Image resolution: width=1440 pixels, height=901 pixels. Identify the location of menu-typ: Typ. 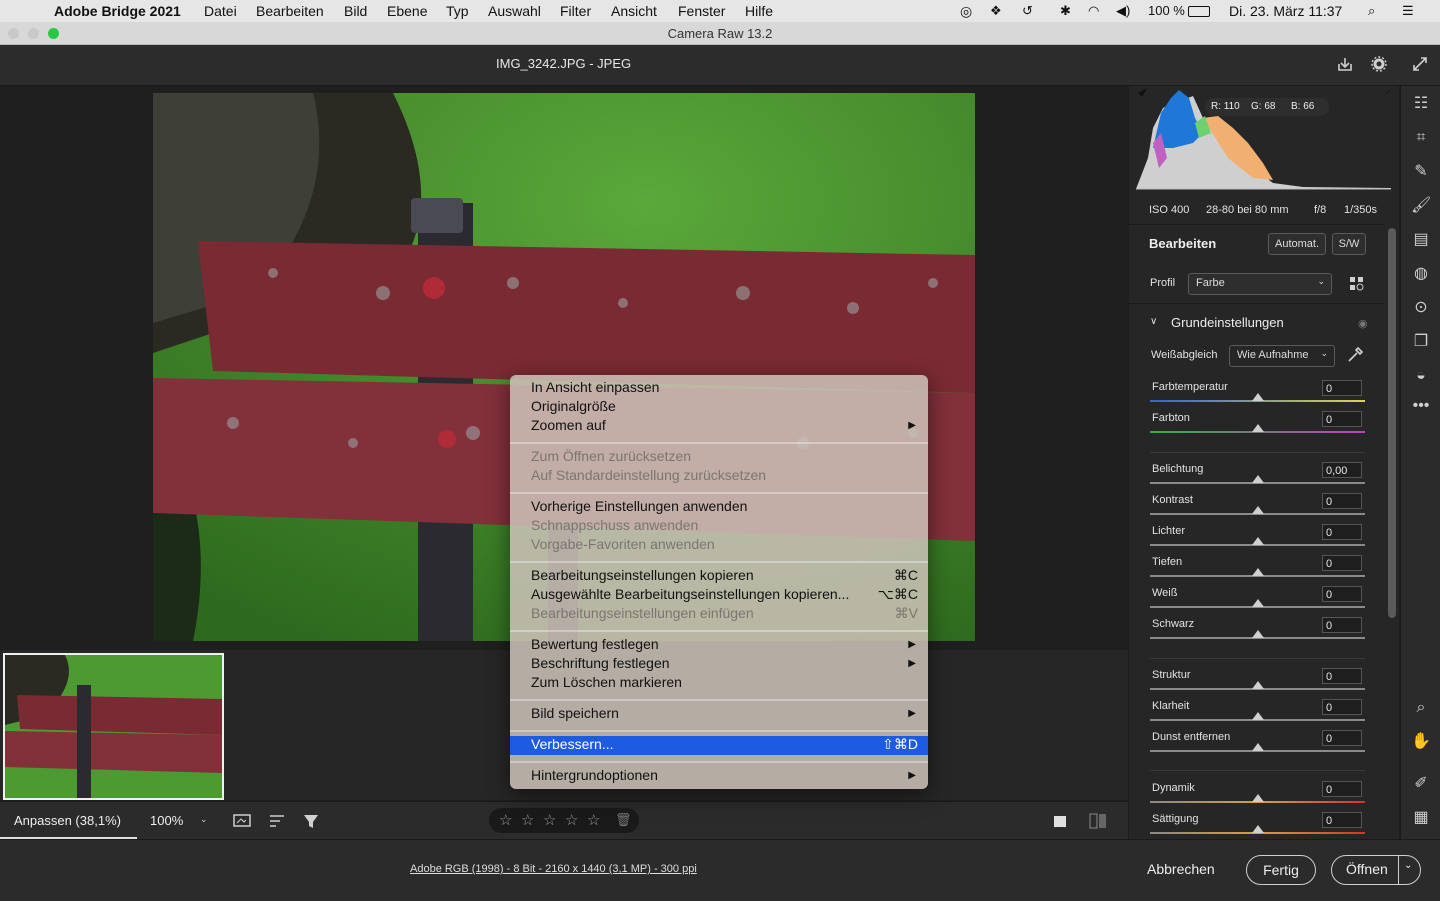
(457, 11).